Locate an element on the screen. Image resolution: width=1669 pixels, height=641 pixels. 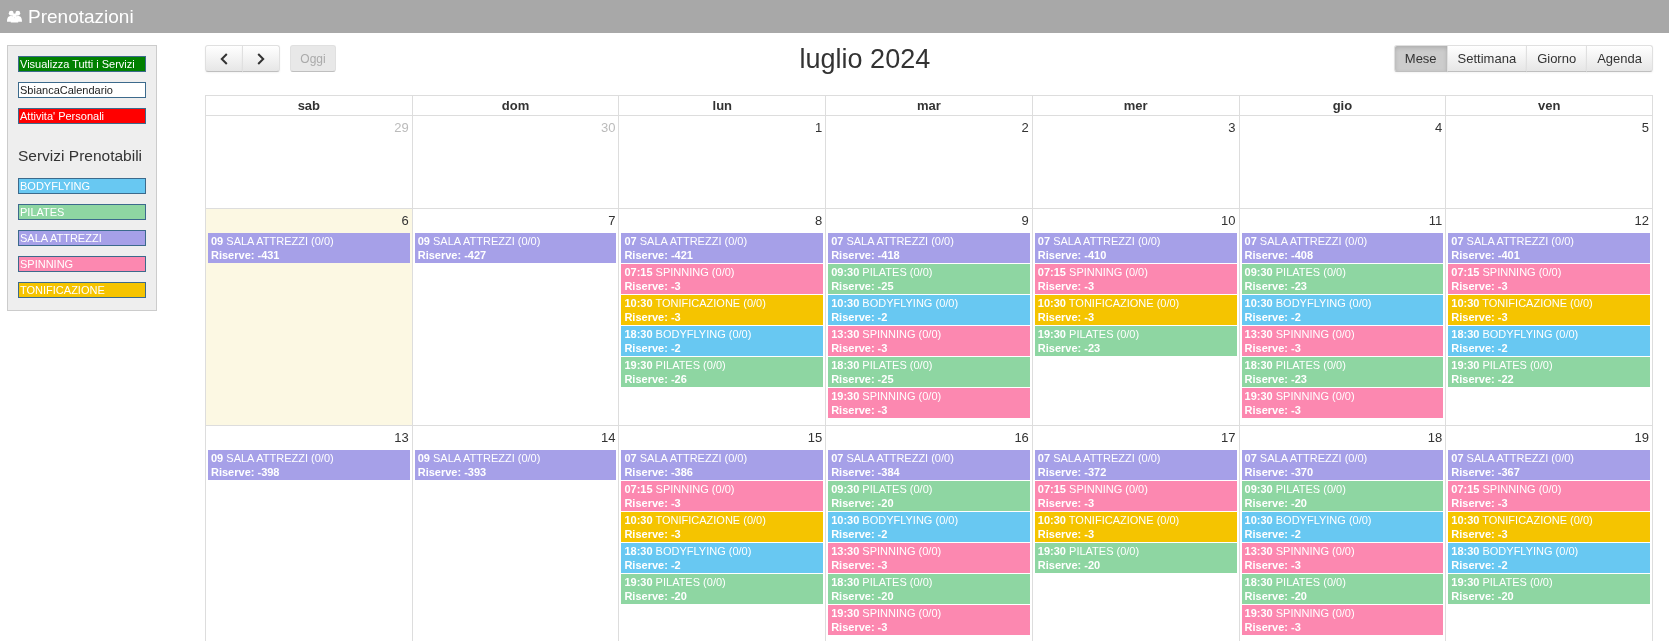
filter-button: Attivita' Personali is located at coordinates (82, 116).